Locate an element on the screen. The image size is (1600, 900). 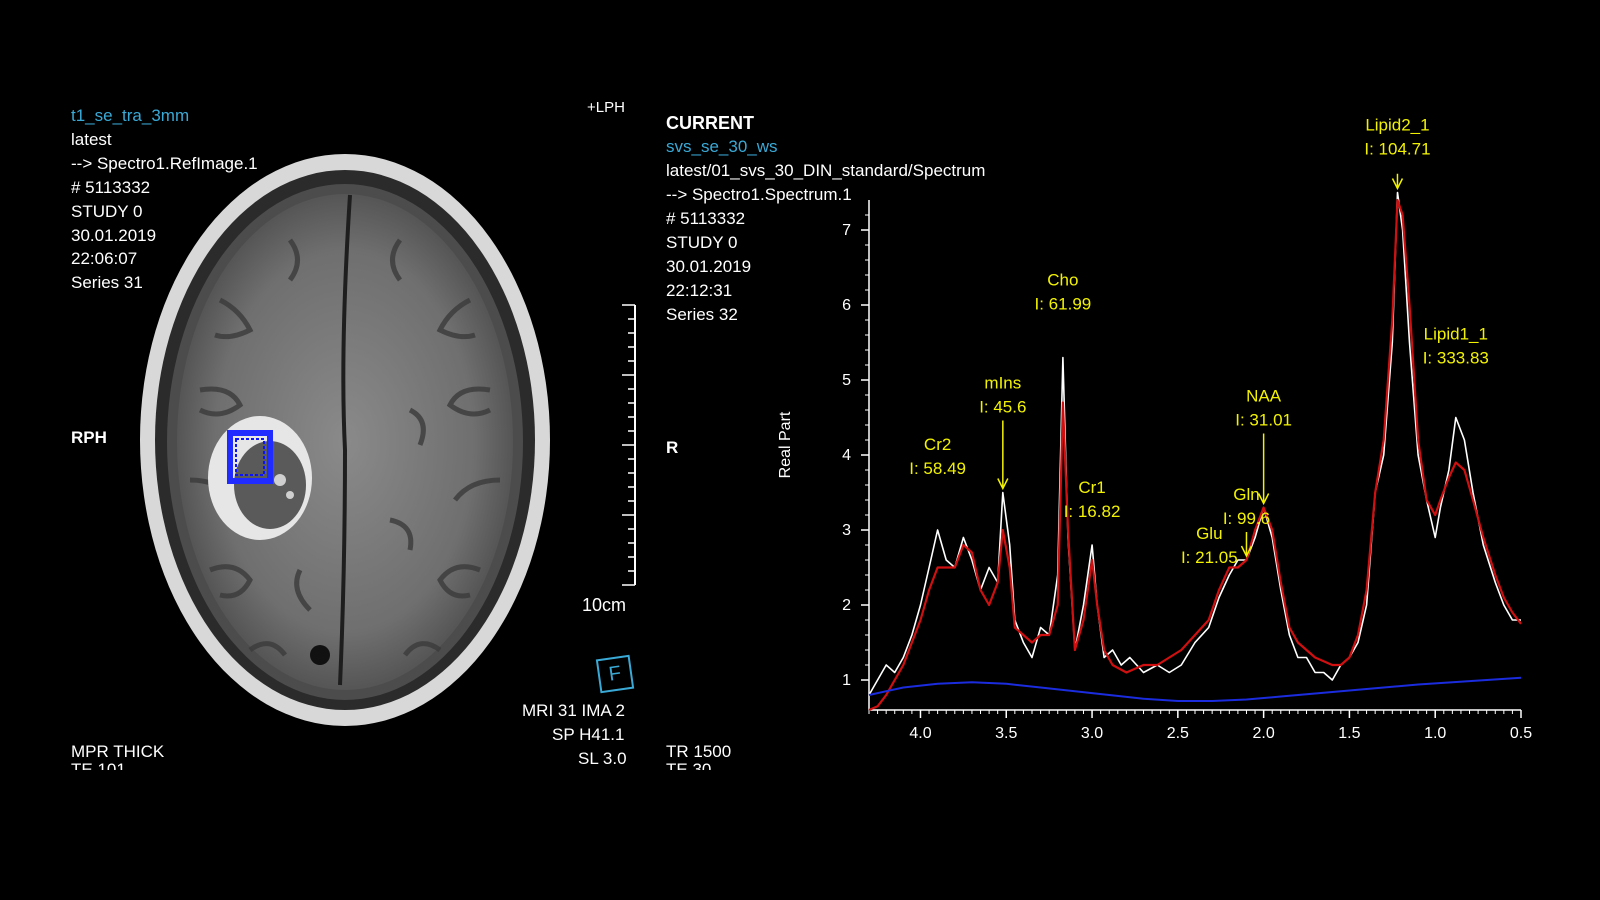
peak-value: I: 16.82 is located at coordinates (1092, 511).